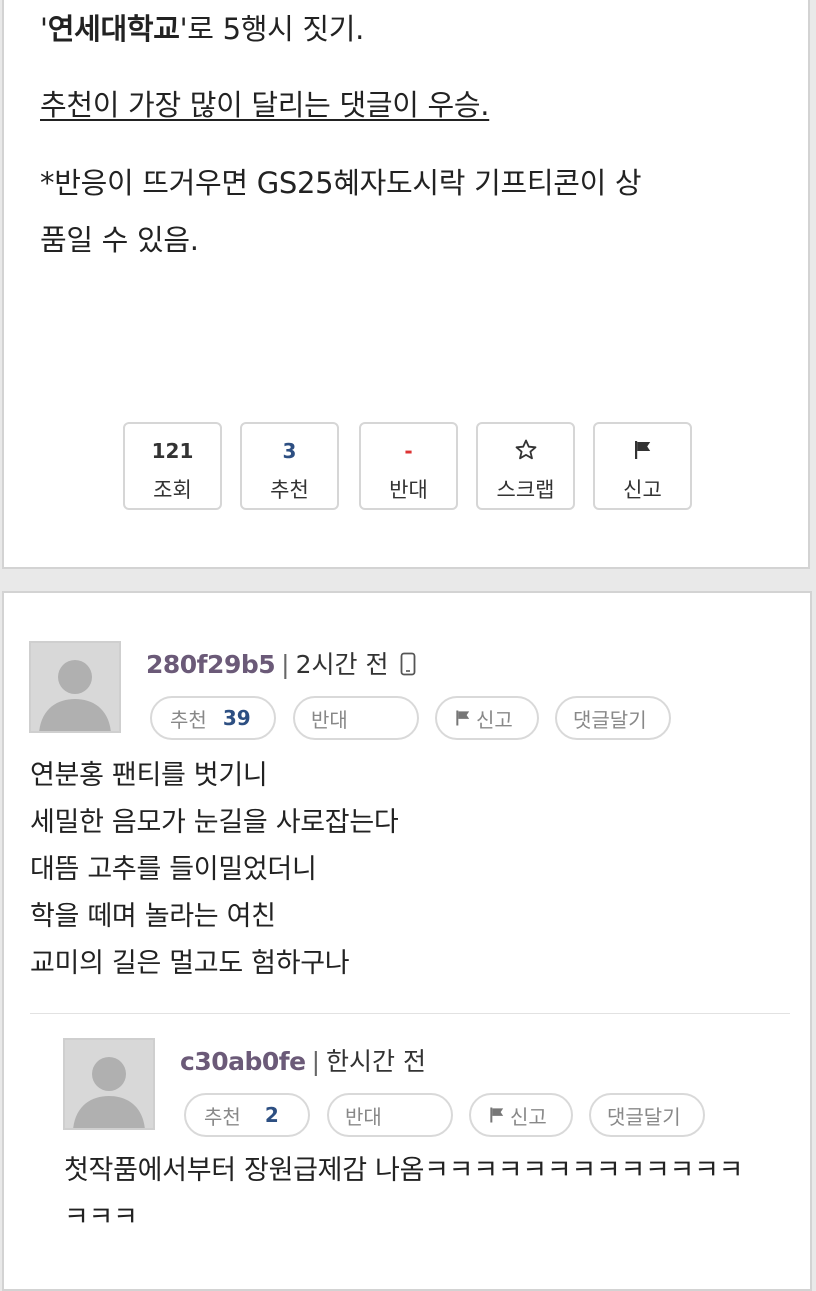  What do you see at coordinates (410, 1013) in the screenshot?
I see `comment-divider` at bounding box center [410, 1013].